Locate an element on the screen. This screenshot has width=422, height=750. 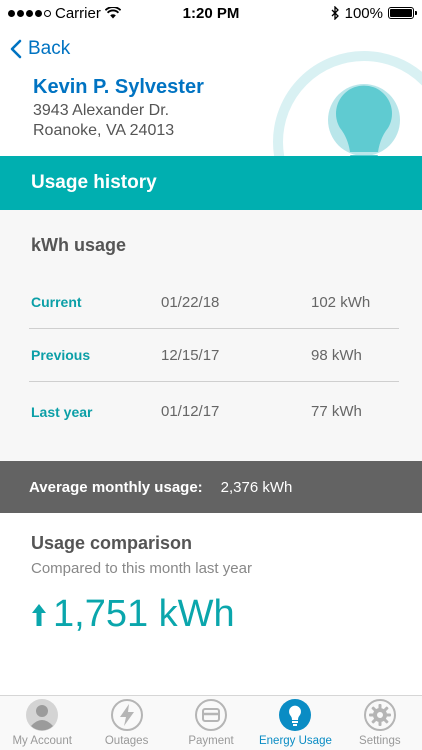
usage-row-current: Current 01/22/18 102 kWh is located at coordinates (214, 302).